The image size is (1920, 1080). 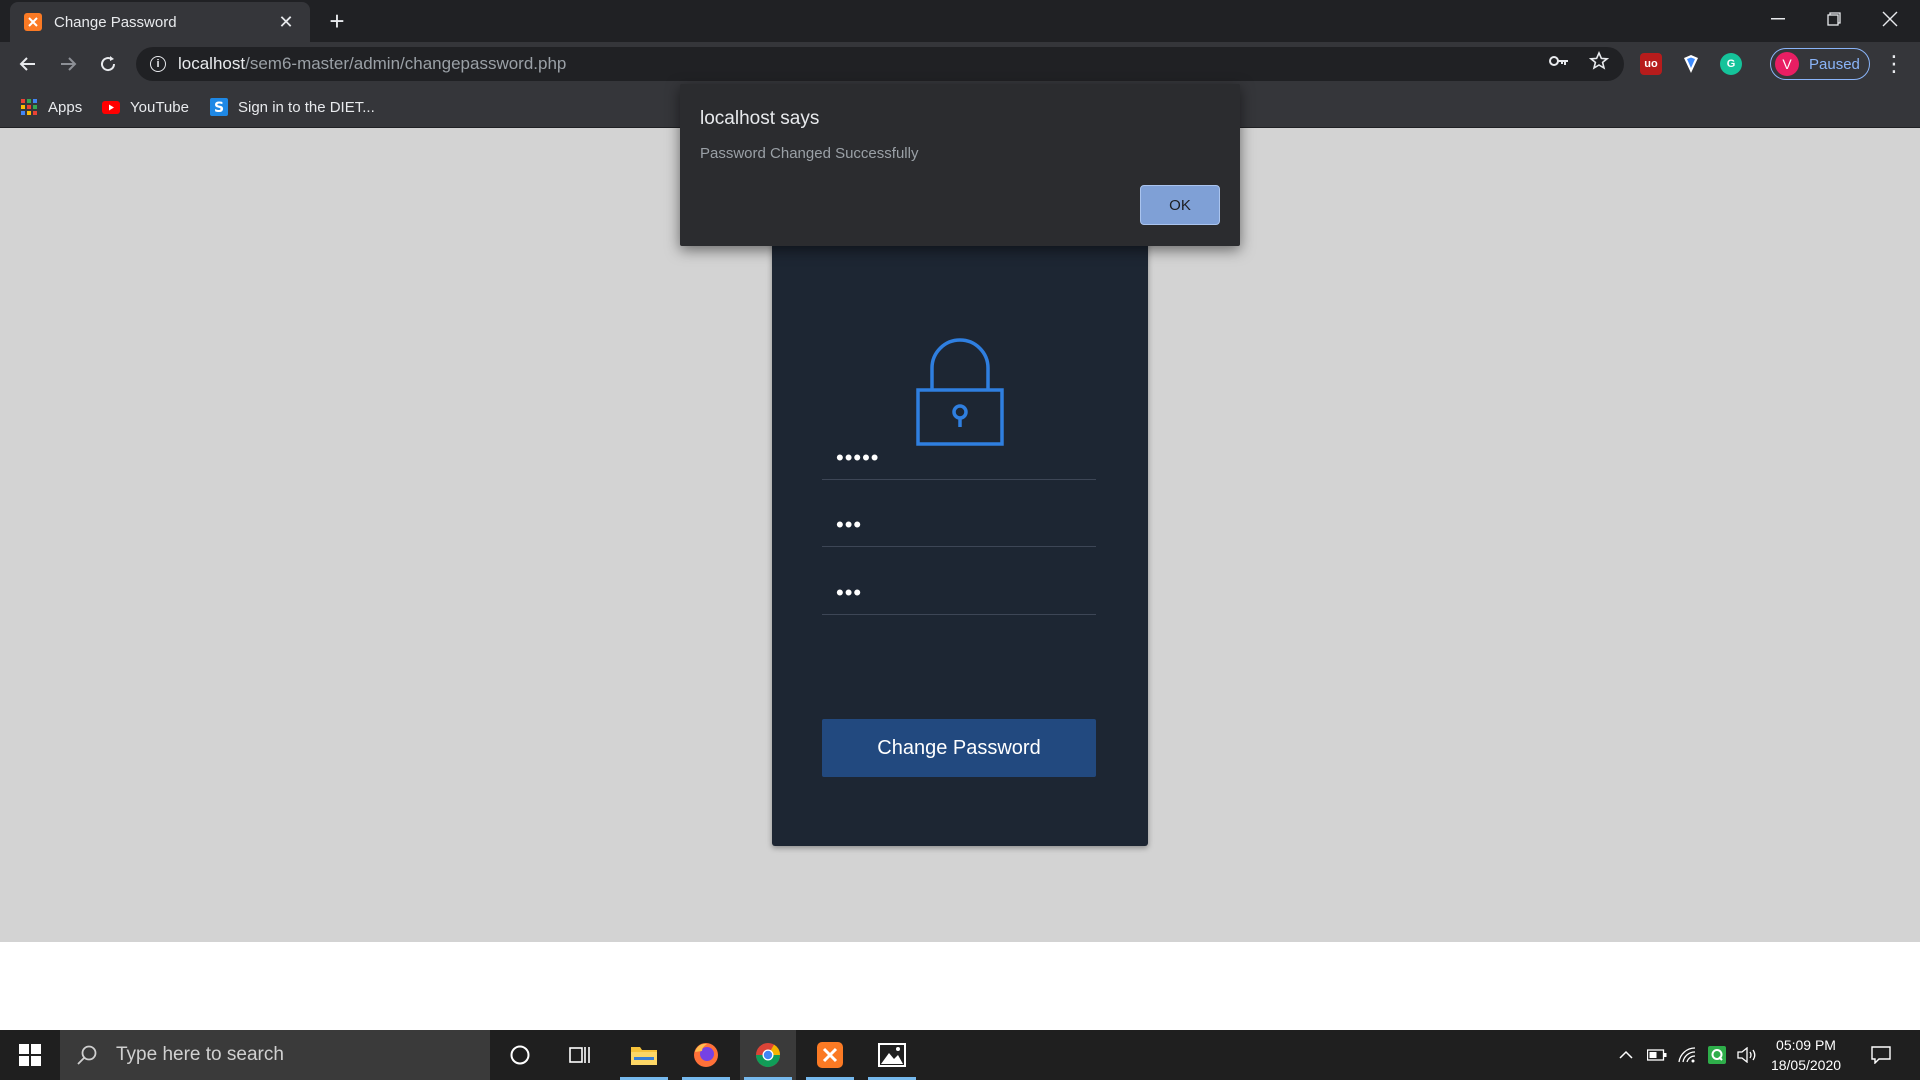 What do you see at coordinates (959, 591) in the screenshot?
I see `confirm-password-input: •••` at bounding box center [959, 591].